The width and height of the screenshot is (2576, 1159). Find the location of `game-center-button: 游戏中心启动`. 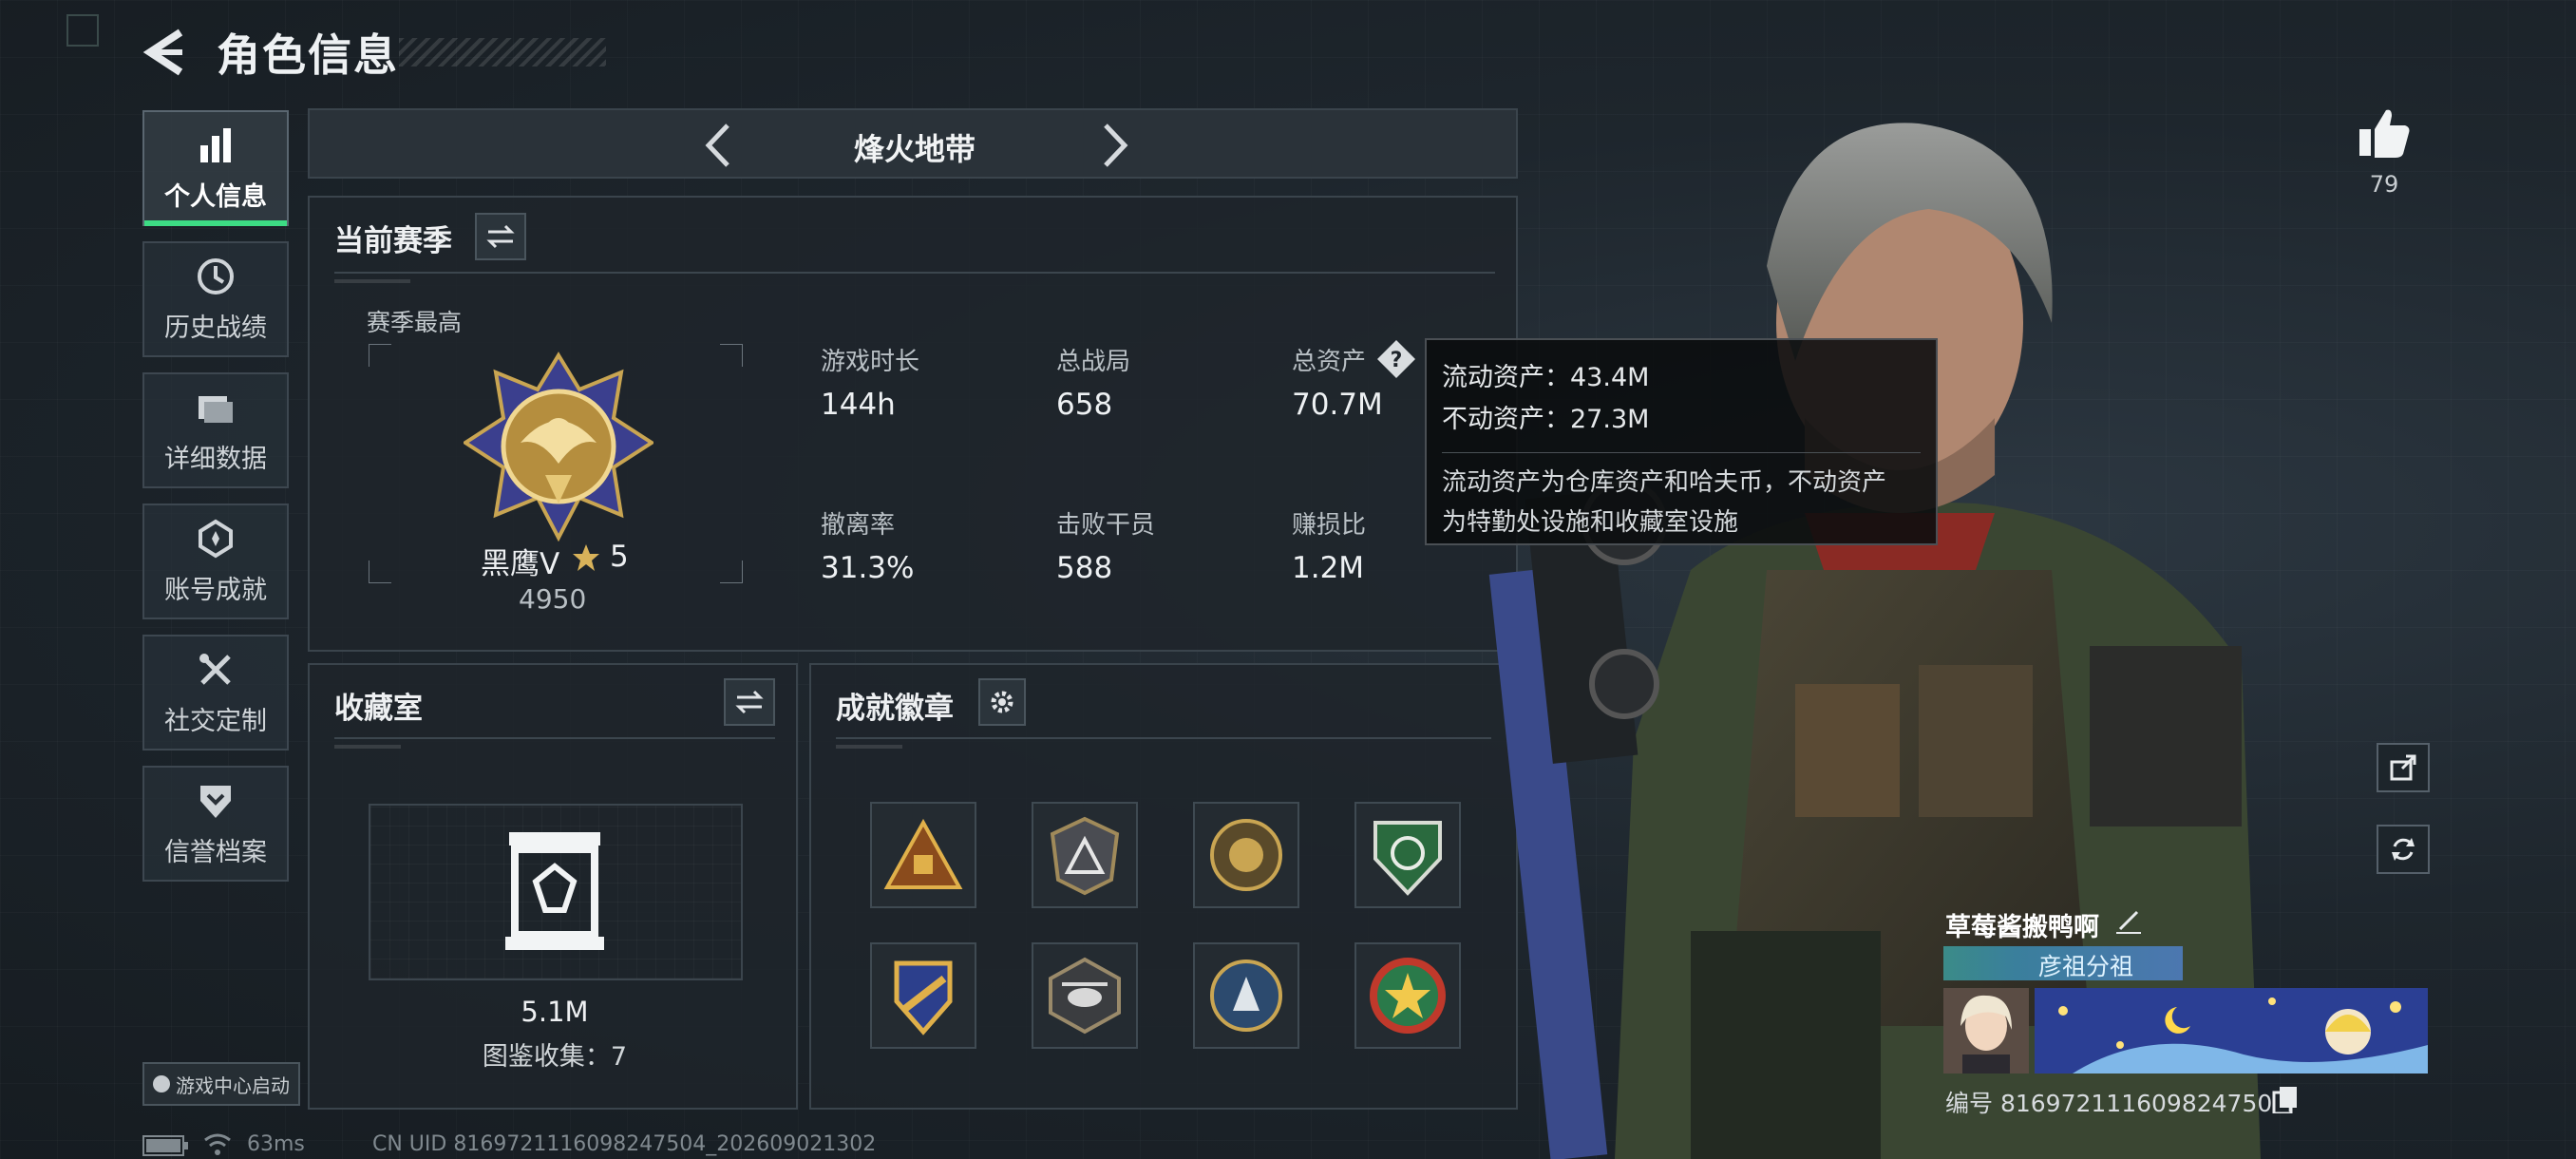

game-center-button: 游戏中心启动 is located at coordinates (221, 1084).